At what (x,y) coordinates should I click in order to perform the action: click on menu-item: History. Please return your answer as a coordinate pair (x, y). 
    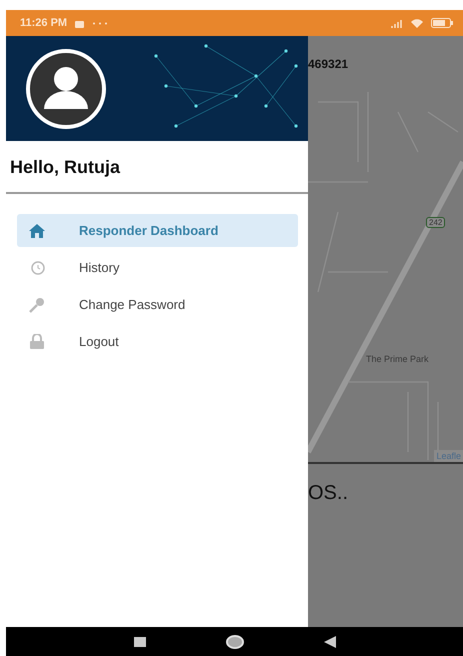
    Looking at the image, I should click on (157, 267).